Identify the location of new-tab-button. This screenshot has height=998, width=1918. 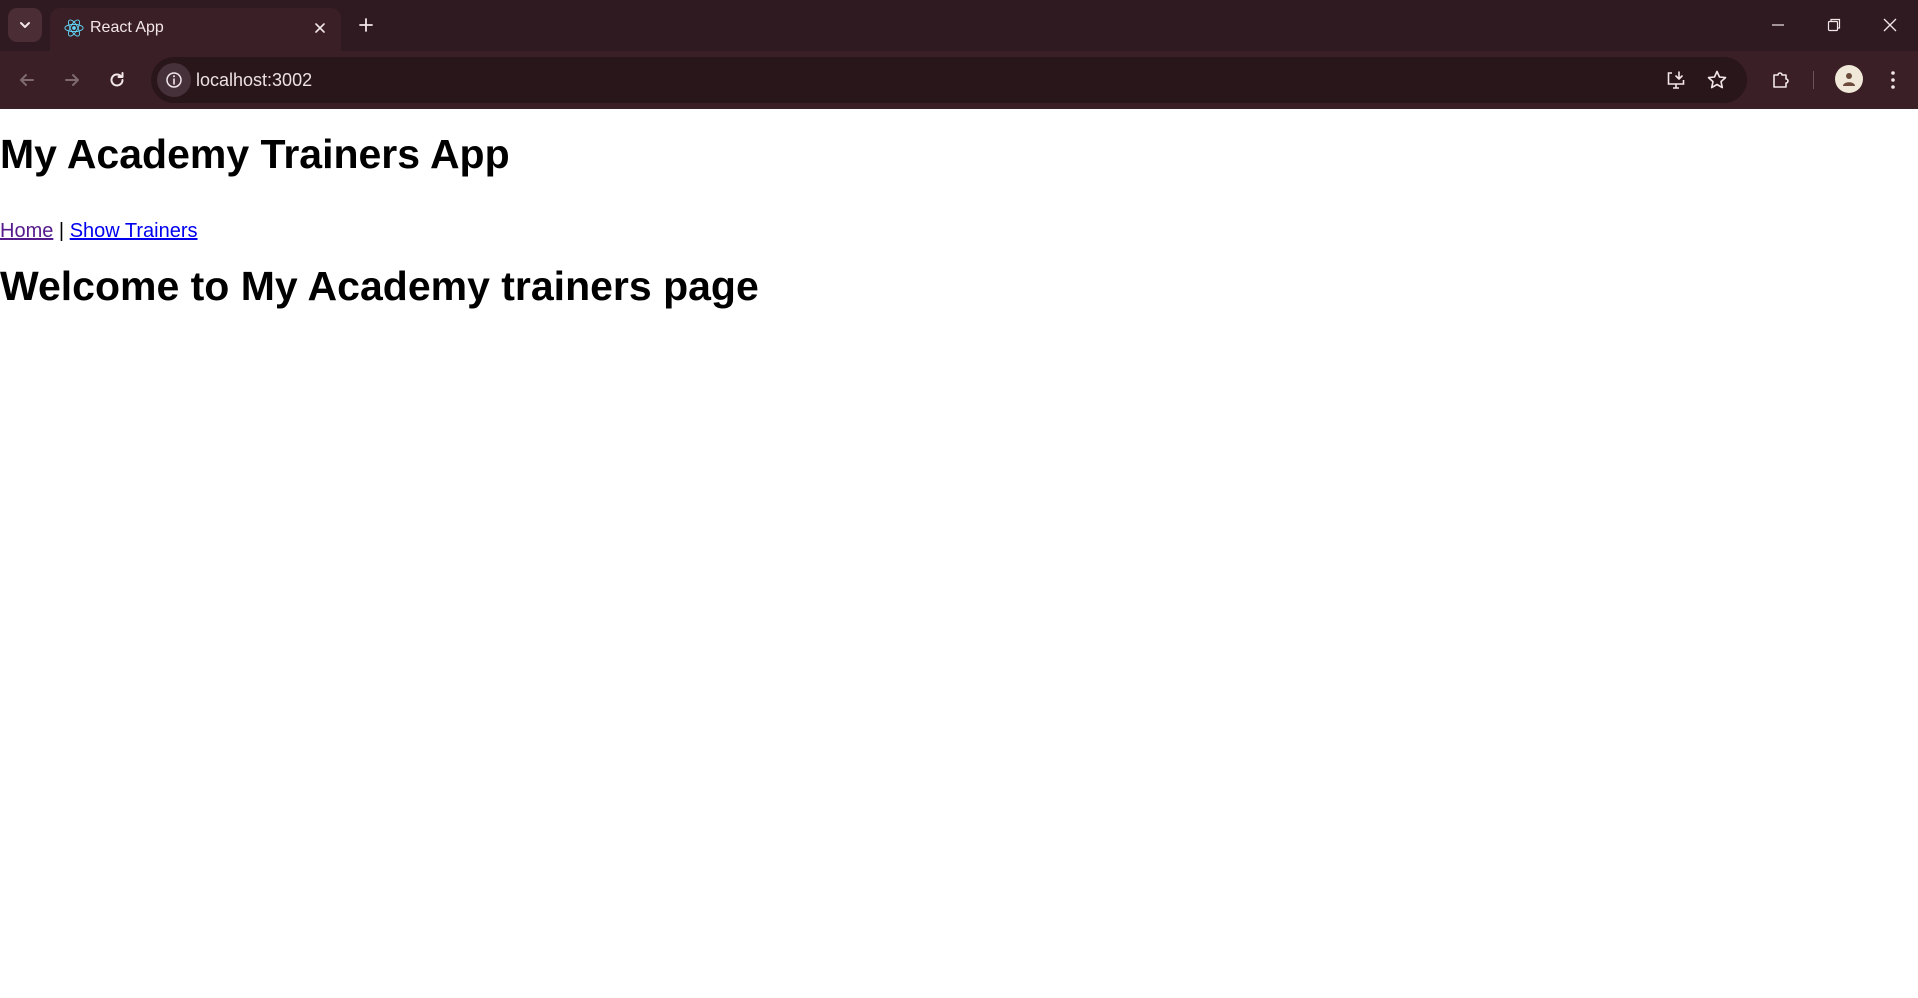
(366, 25).